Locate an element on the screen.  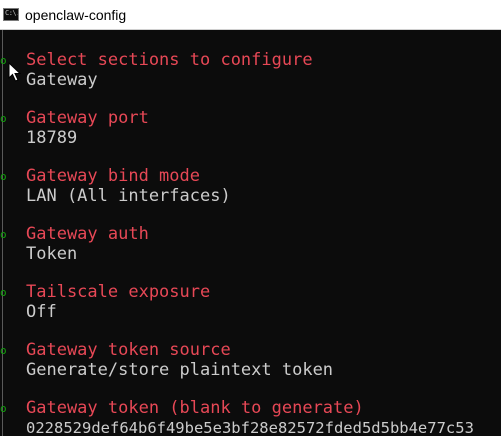
section-value: 18789 is located at coordinates (52, 138).